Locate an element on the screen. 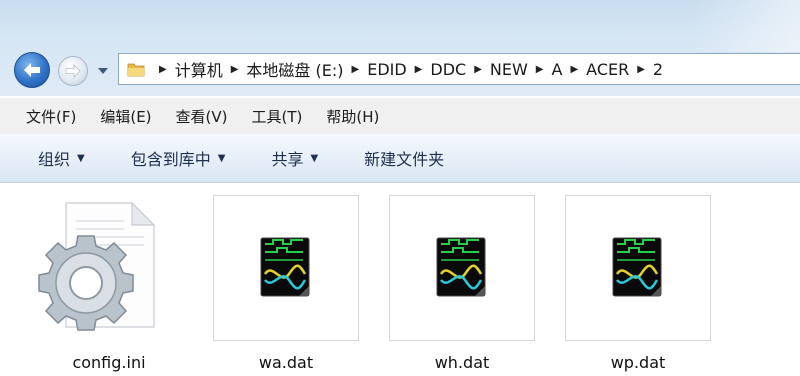 The width and height of the screenshot is (800, 376). new-folder-label: 新建文件夹 is located at coordinates (404, 159).